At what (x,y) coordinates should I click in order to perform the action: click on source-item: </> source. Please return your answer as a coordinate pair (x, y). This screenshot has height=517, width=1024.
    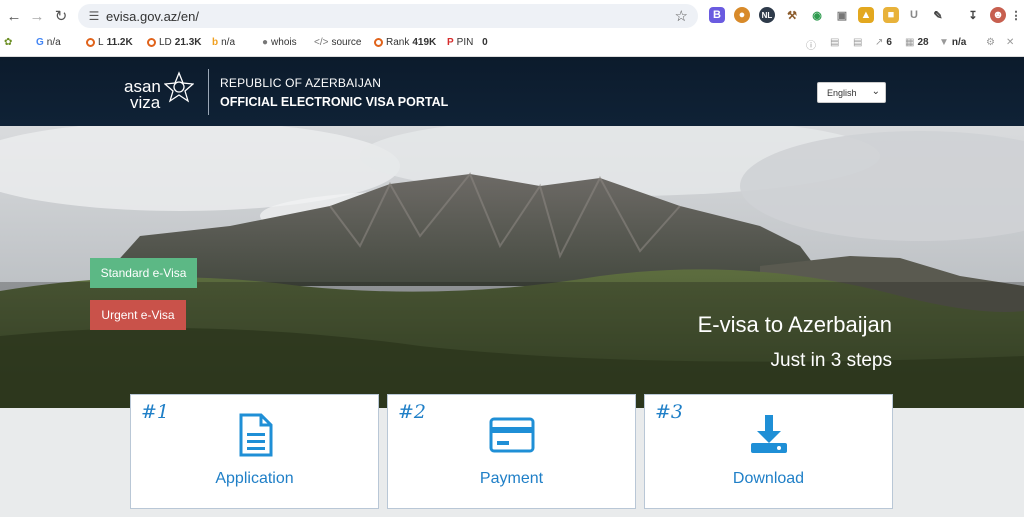
    Looking at the image, I should click on (337, 42).